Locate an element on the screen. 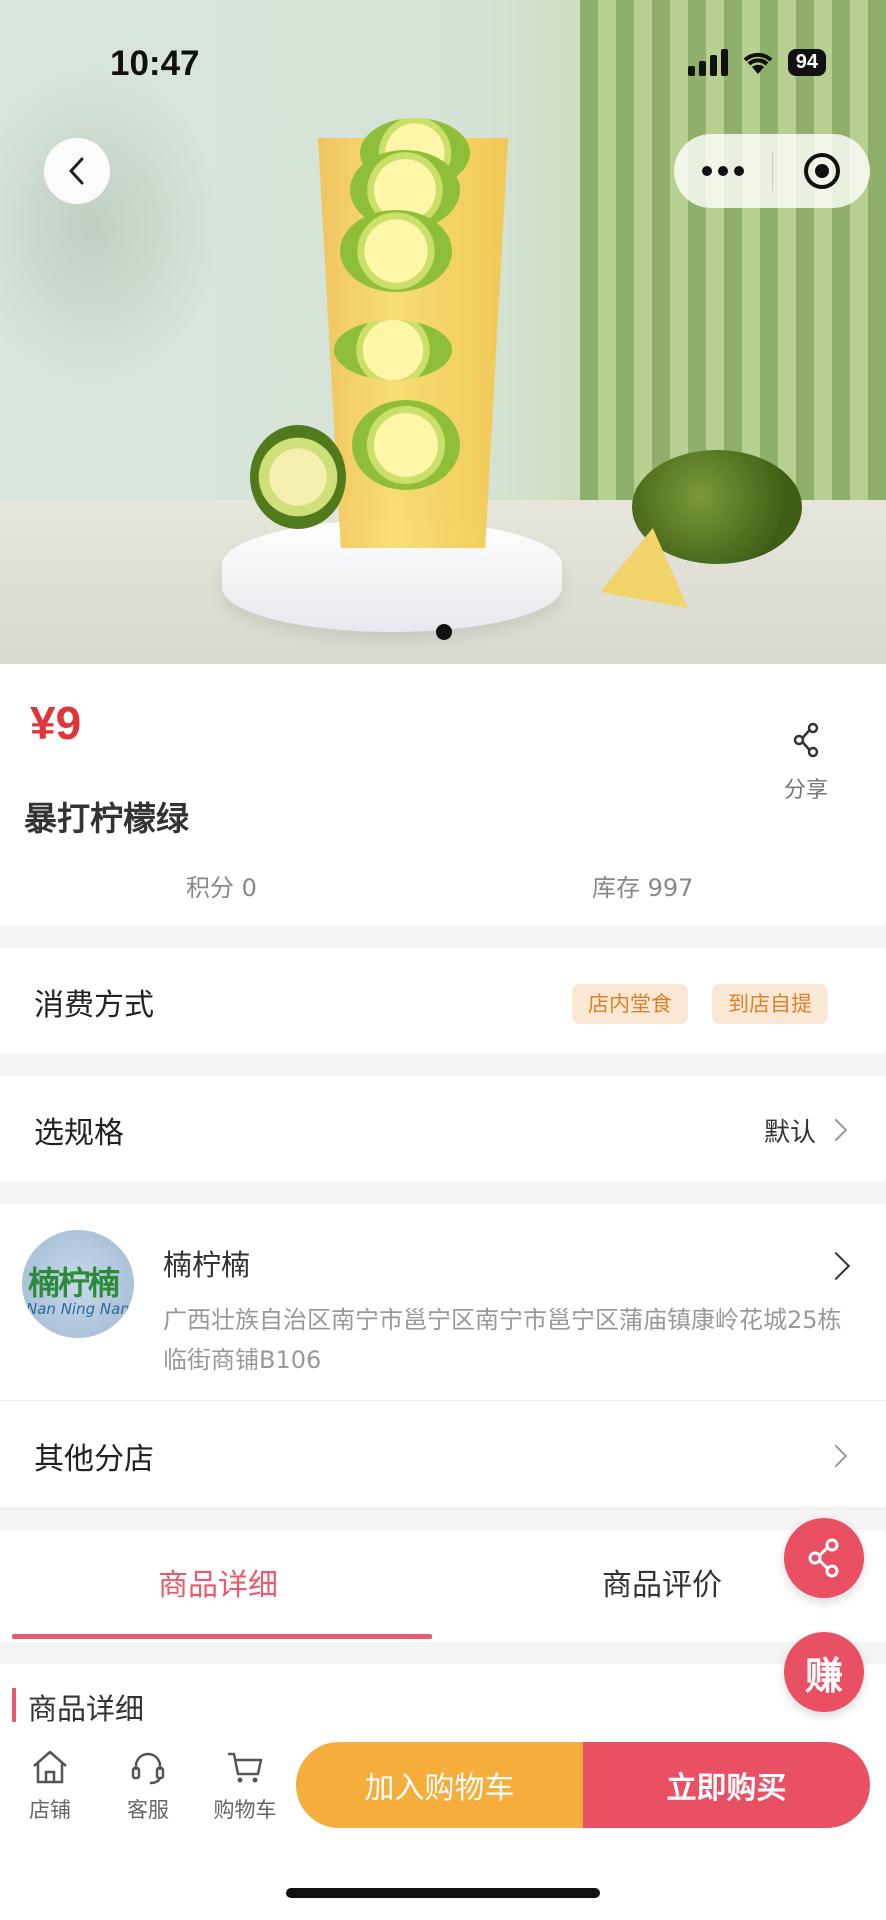  spec-value: 默认 is located at coordinates (790, 1133).